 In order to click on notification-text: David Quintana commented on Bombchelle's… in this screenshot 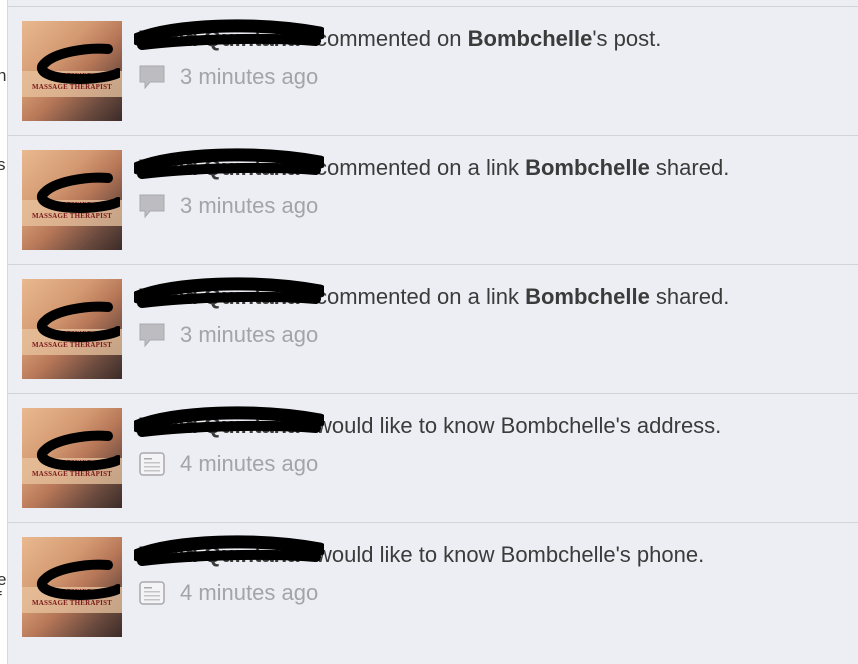, I will do `click(398, 36)`.